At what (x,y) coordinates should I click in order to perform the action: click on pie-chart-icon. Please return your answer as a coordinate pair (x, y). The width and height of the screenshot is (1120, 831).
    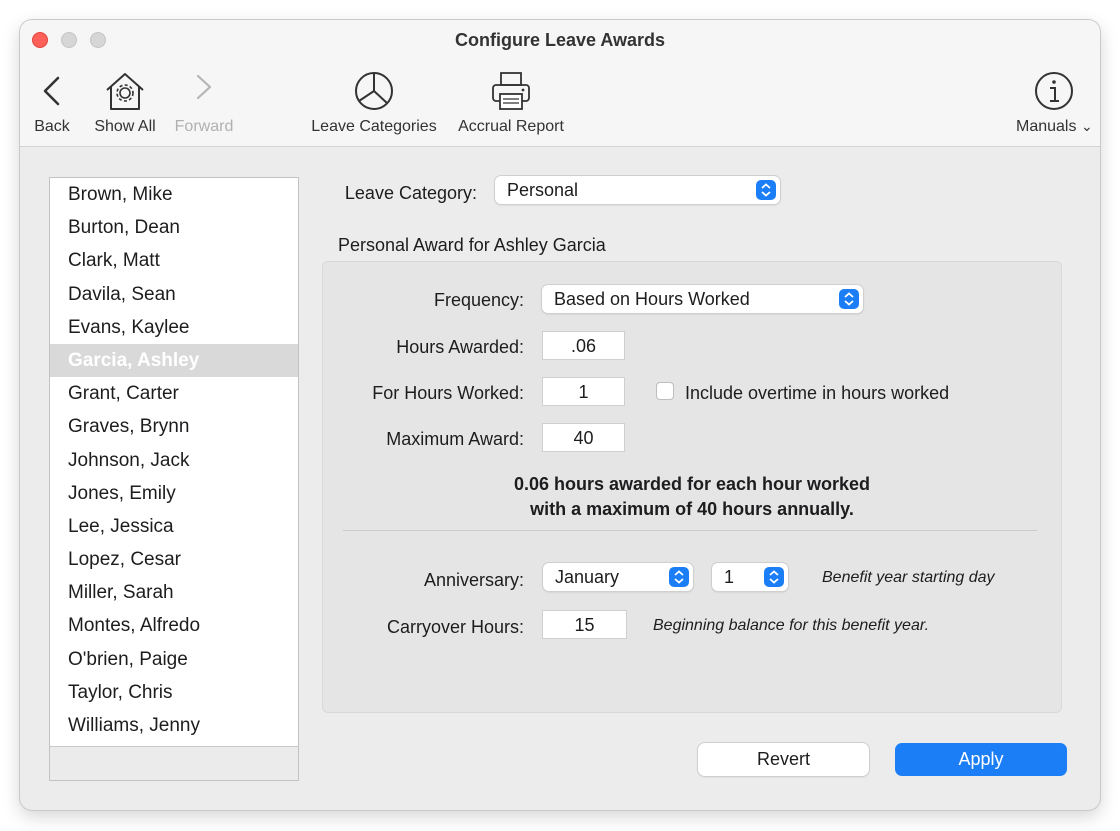
    Looking at the image, I should click on (374, 91).